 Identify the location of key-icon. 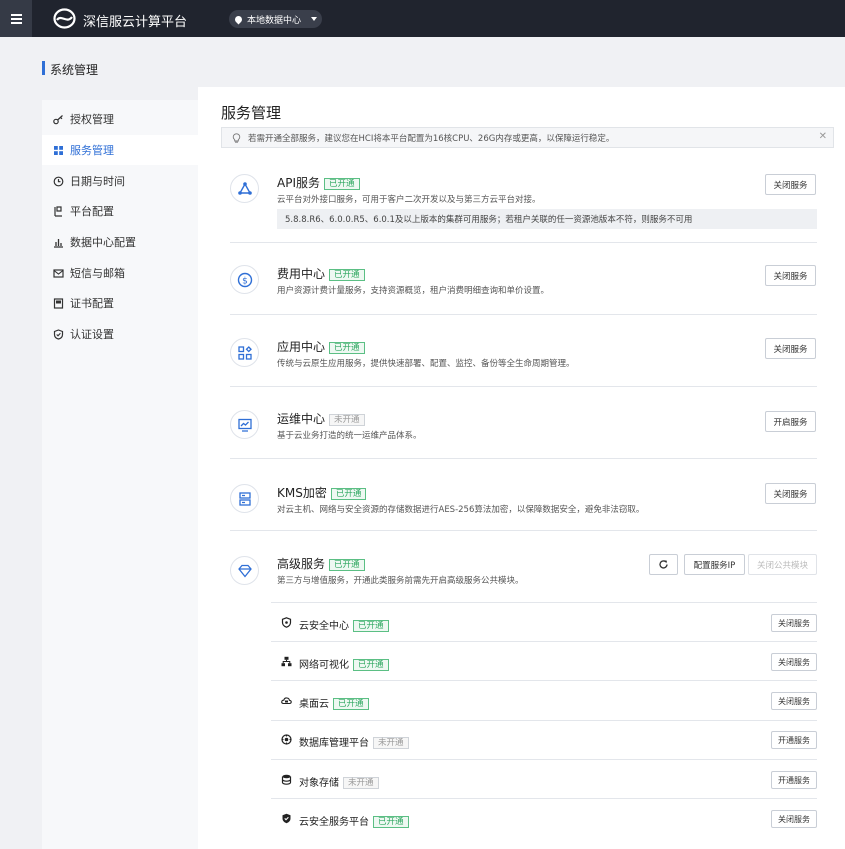
(58, 119).